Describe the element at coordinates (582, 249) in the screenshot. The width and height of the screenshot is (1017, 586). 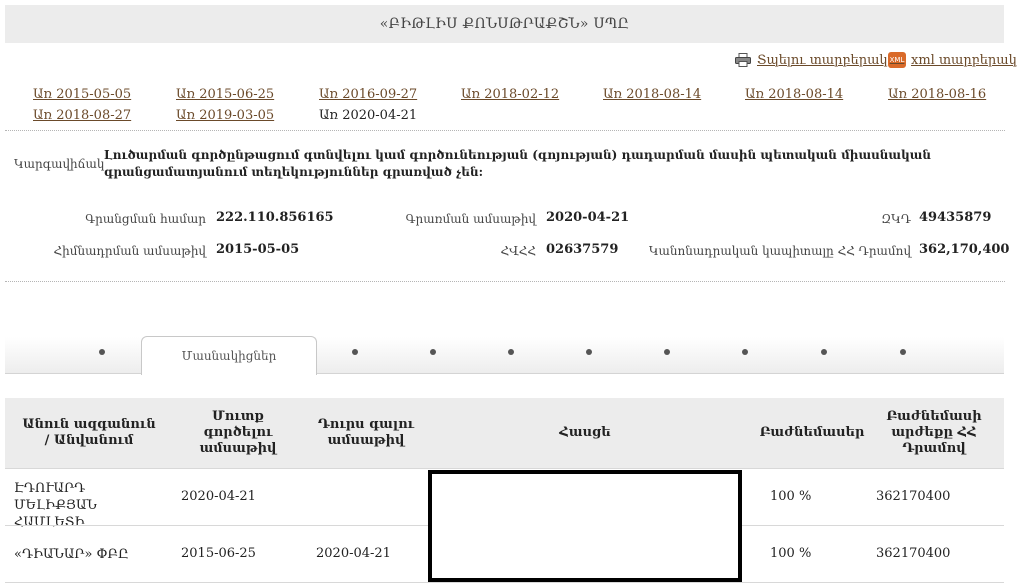
I see `tin-value: 02637579` at that location.